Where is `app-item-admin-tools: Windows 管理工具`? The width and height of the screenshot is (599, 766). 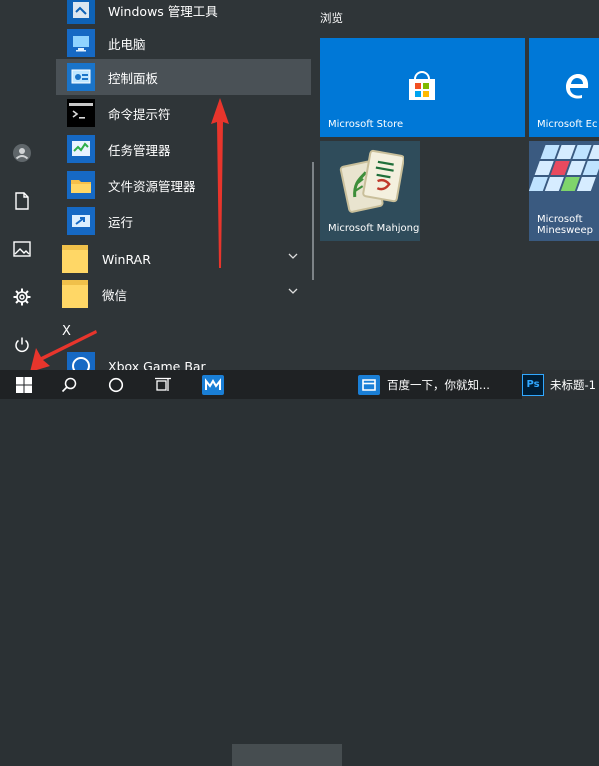 app-item-admin-tools: Windows 管理工具 is located at coordinates (183, 14).